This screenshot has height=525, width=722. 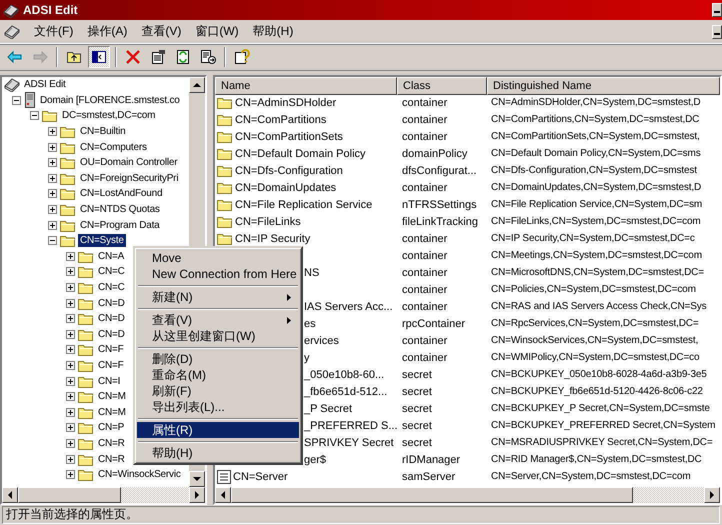 What do you see at coordinates (285, 102) in the screenshot?
I see `table-cell: CN=AdminSDHolder` at bounding box center [285, 102].